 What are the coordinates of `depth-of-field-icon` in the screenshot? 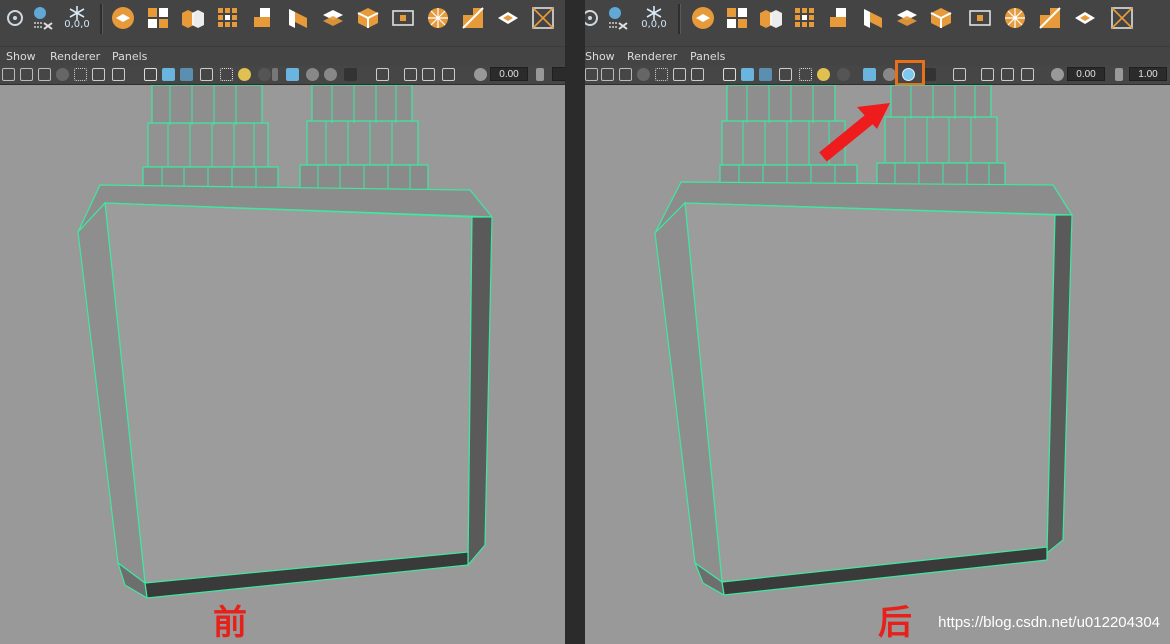 It's located at (350, 74).